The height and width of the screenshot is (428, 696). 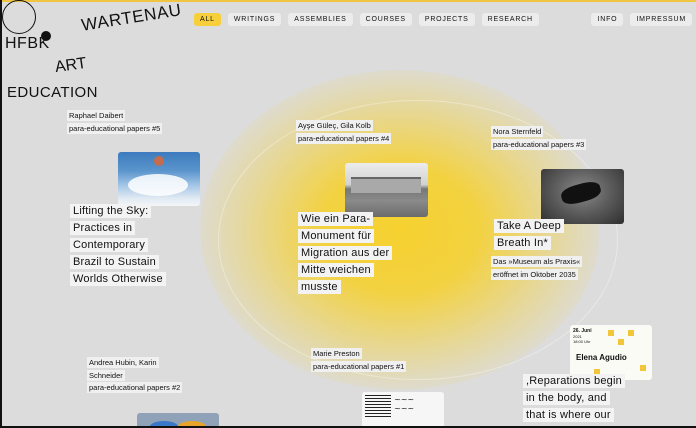 I want to click on poster-date-time: 18:00 Uhr, so click(x=582, y=341).